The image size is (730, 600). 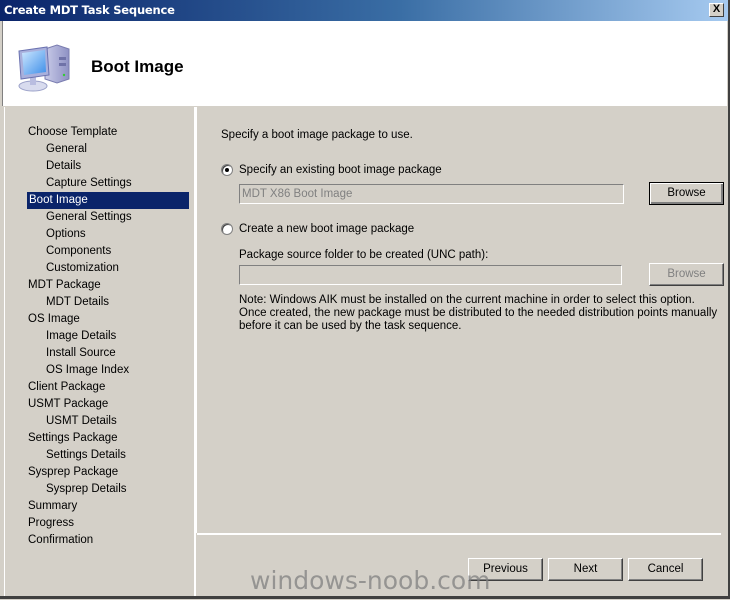 I want to click on intro-text: Specify a boot image package to use., so click(x=317, y=135).